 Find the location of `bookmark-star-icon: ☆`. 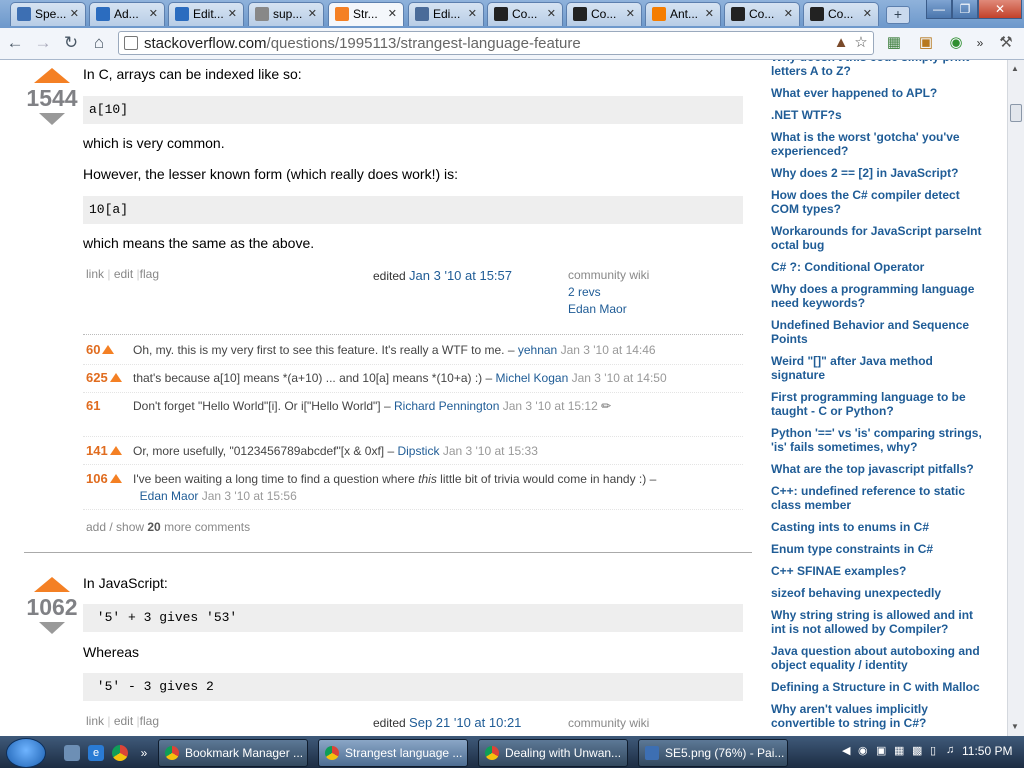

bookmark-star-icon: ☆ is located at coordinates (861, 43).